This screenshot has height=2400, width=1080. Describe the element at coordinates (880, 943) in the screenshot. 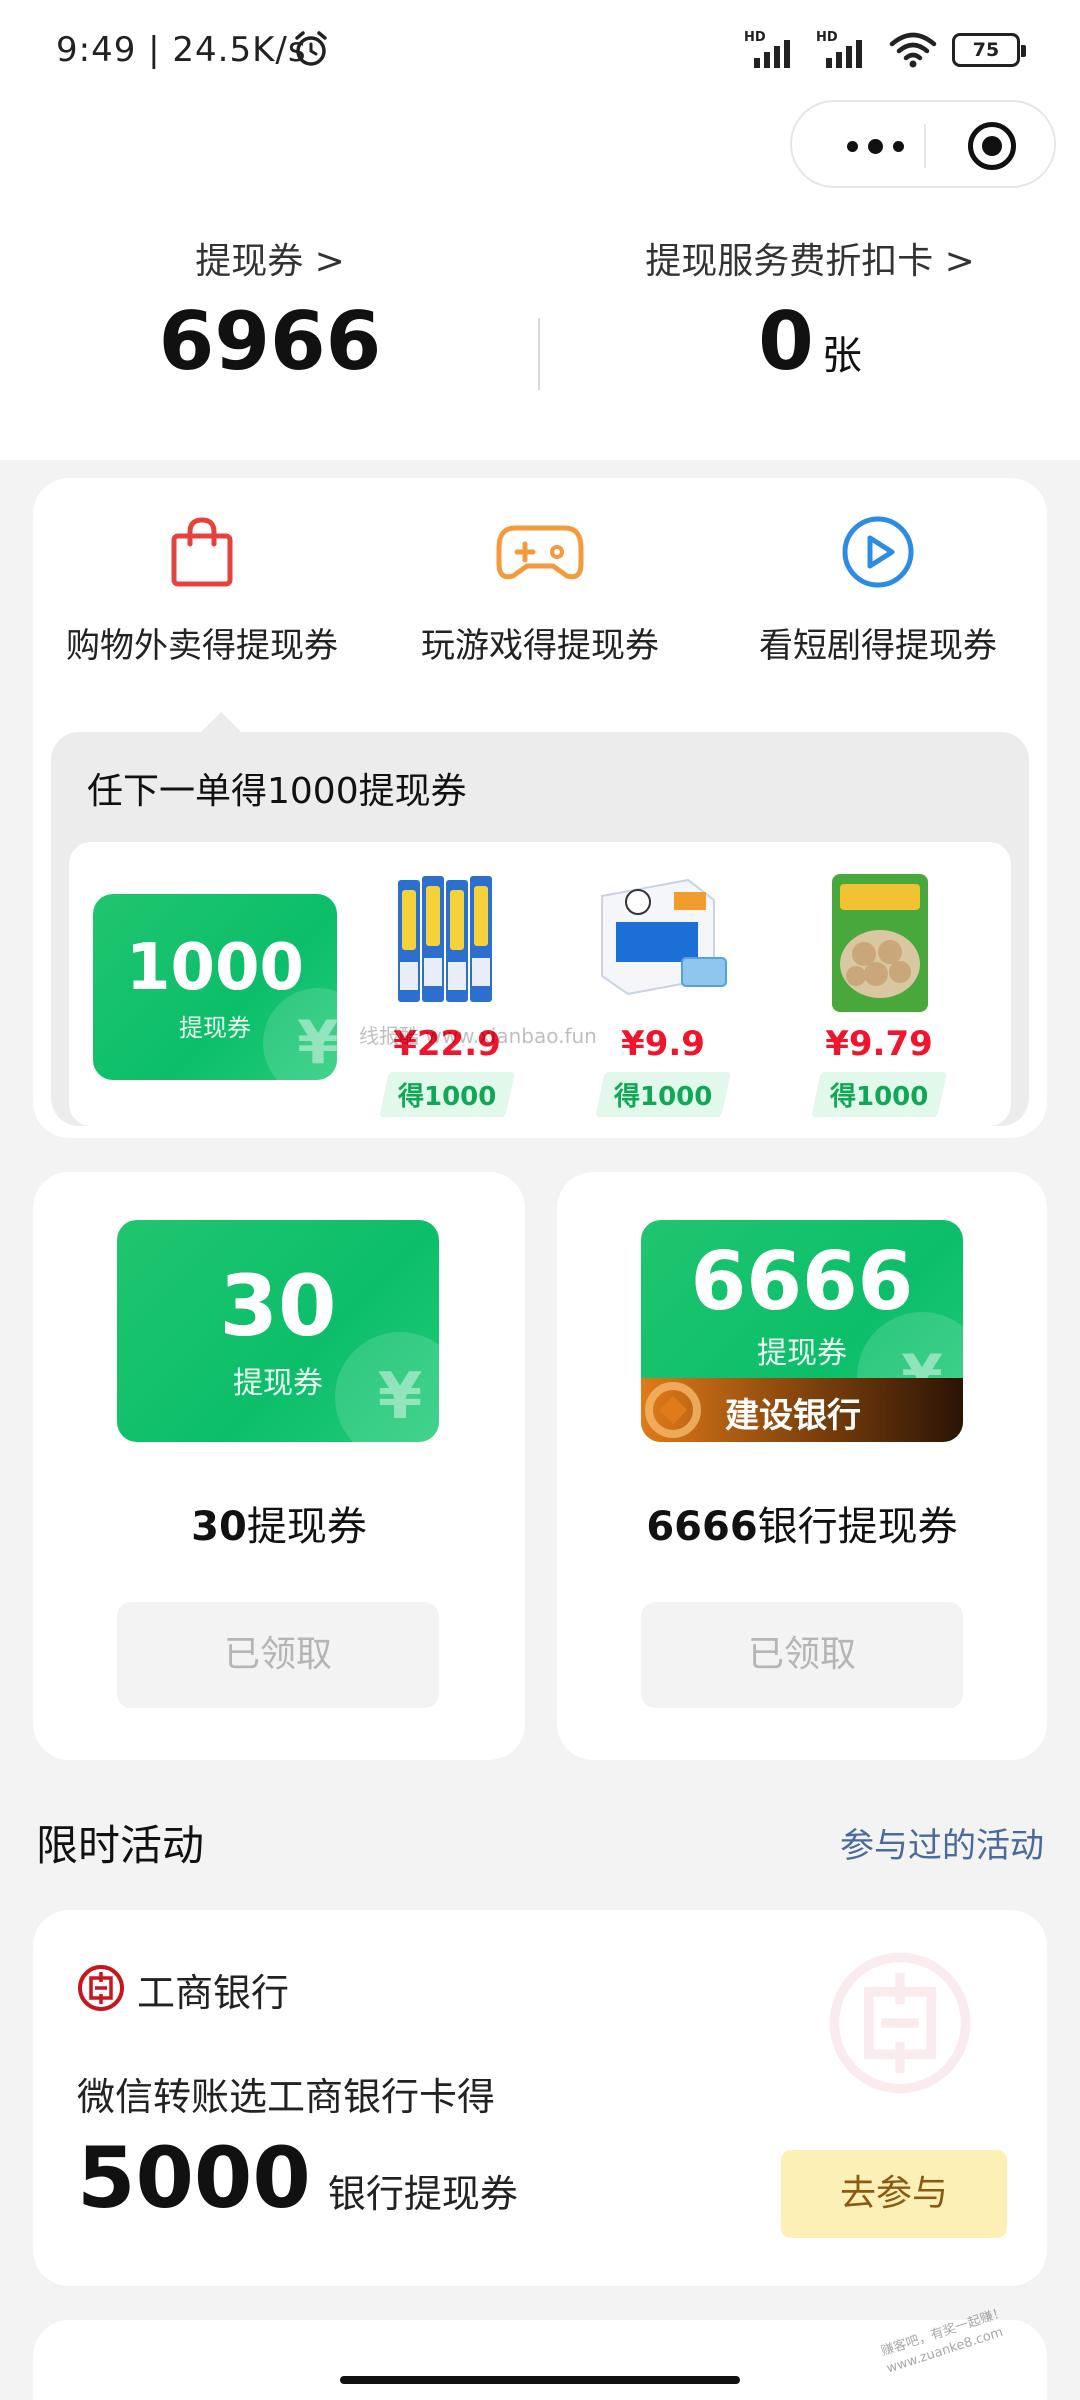

I see `tea-eggs-image` at that location.